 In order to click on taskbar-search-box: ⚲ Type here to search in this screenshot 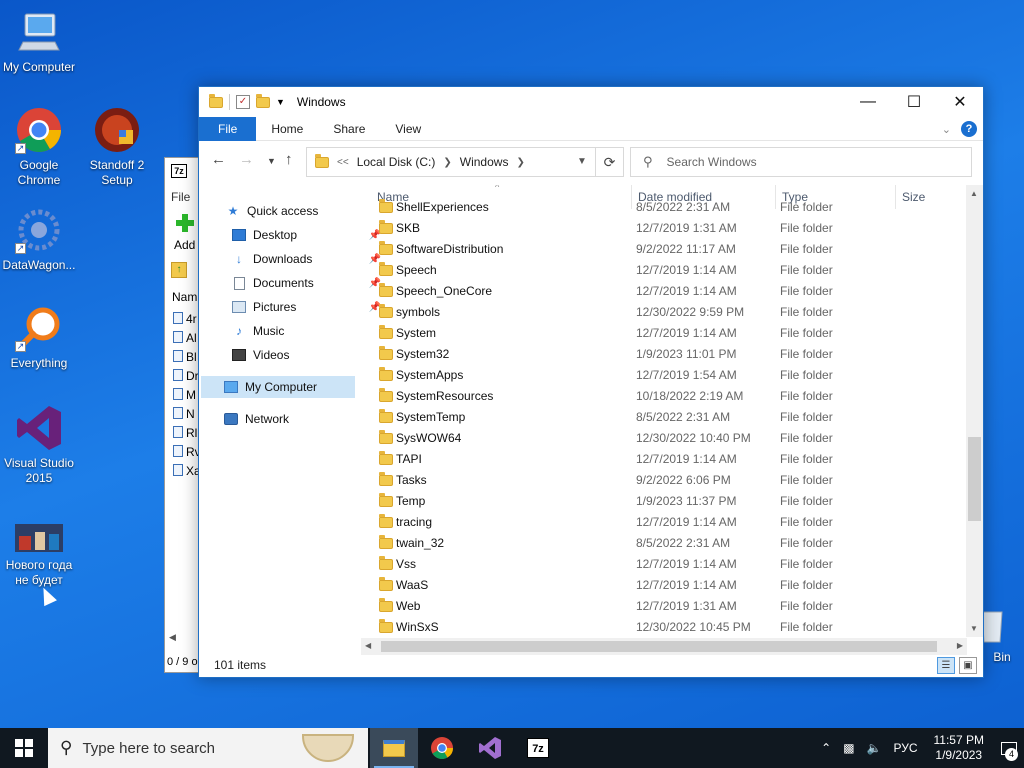, I will do `click(208, 748)`.